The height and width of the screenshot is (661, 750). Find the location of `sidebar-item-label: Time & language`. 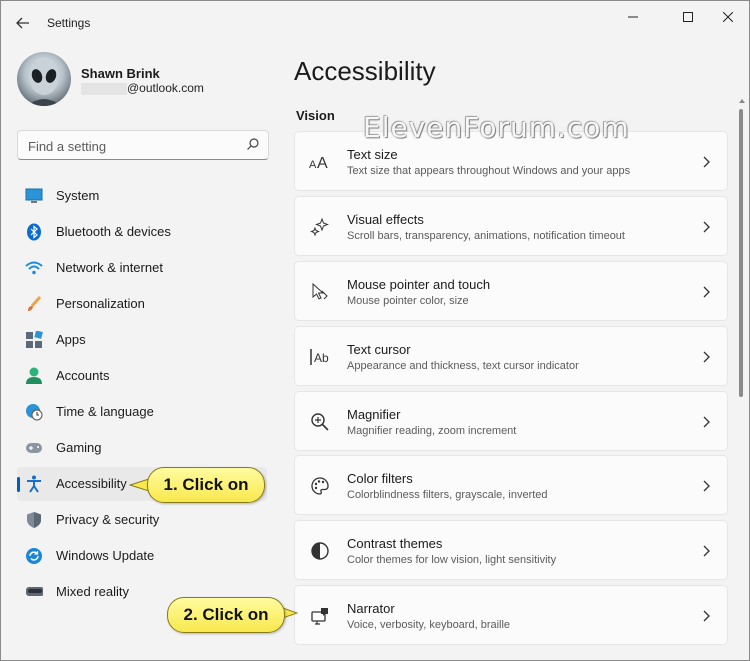

sidebar-item-label: Time & language is located at coordinates (105, 411).